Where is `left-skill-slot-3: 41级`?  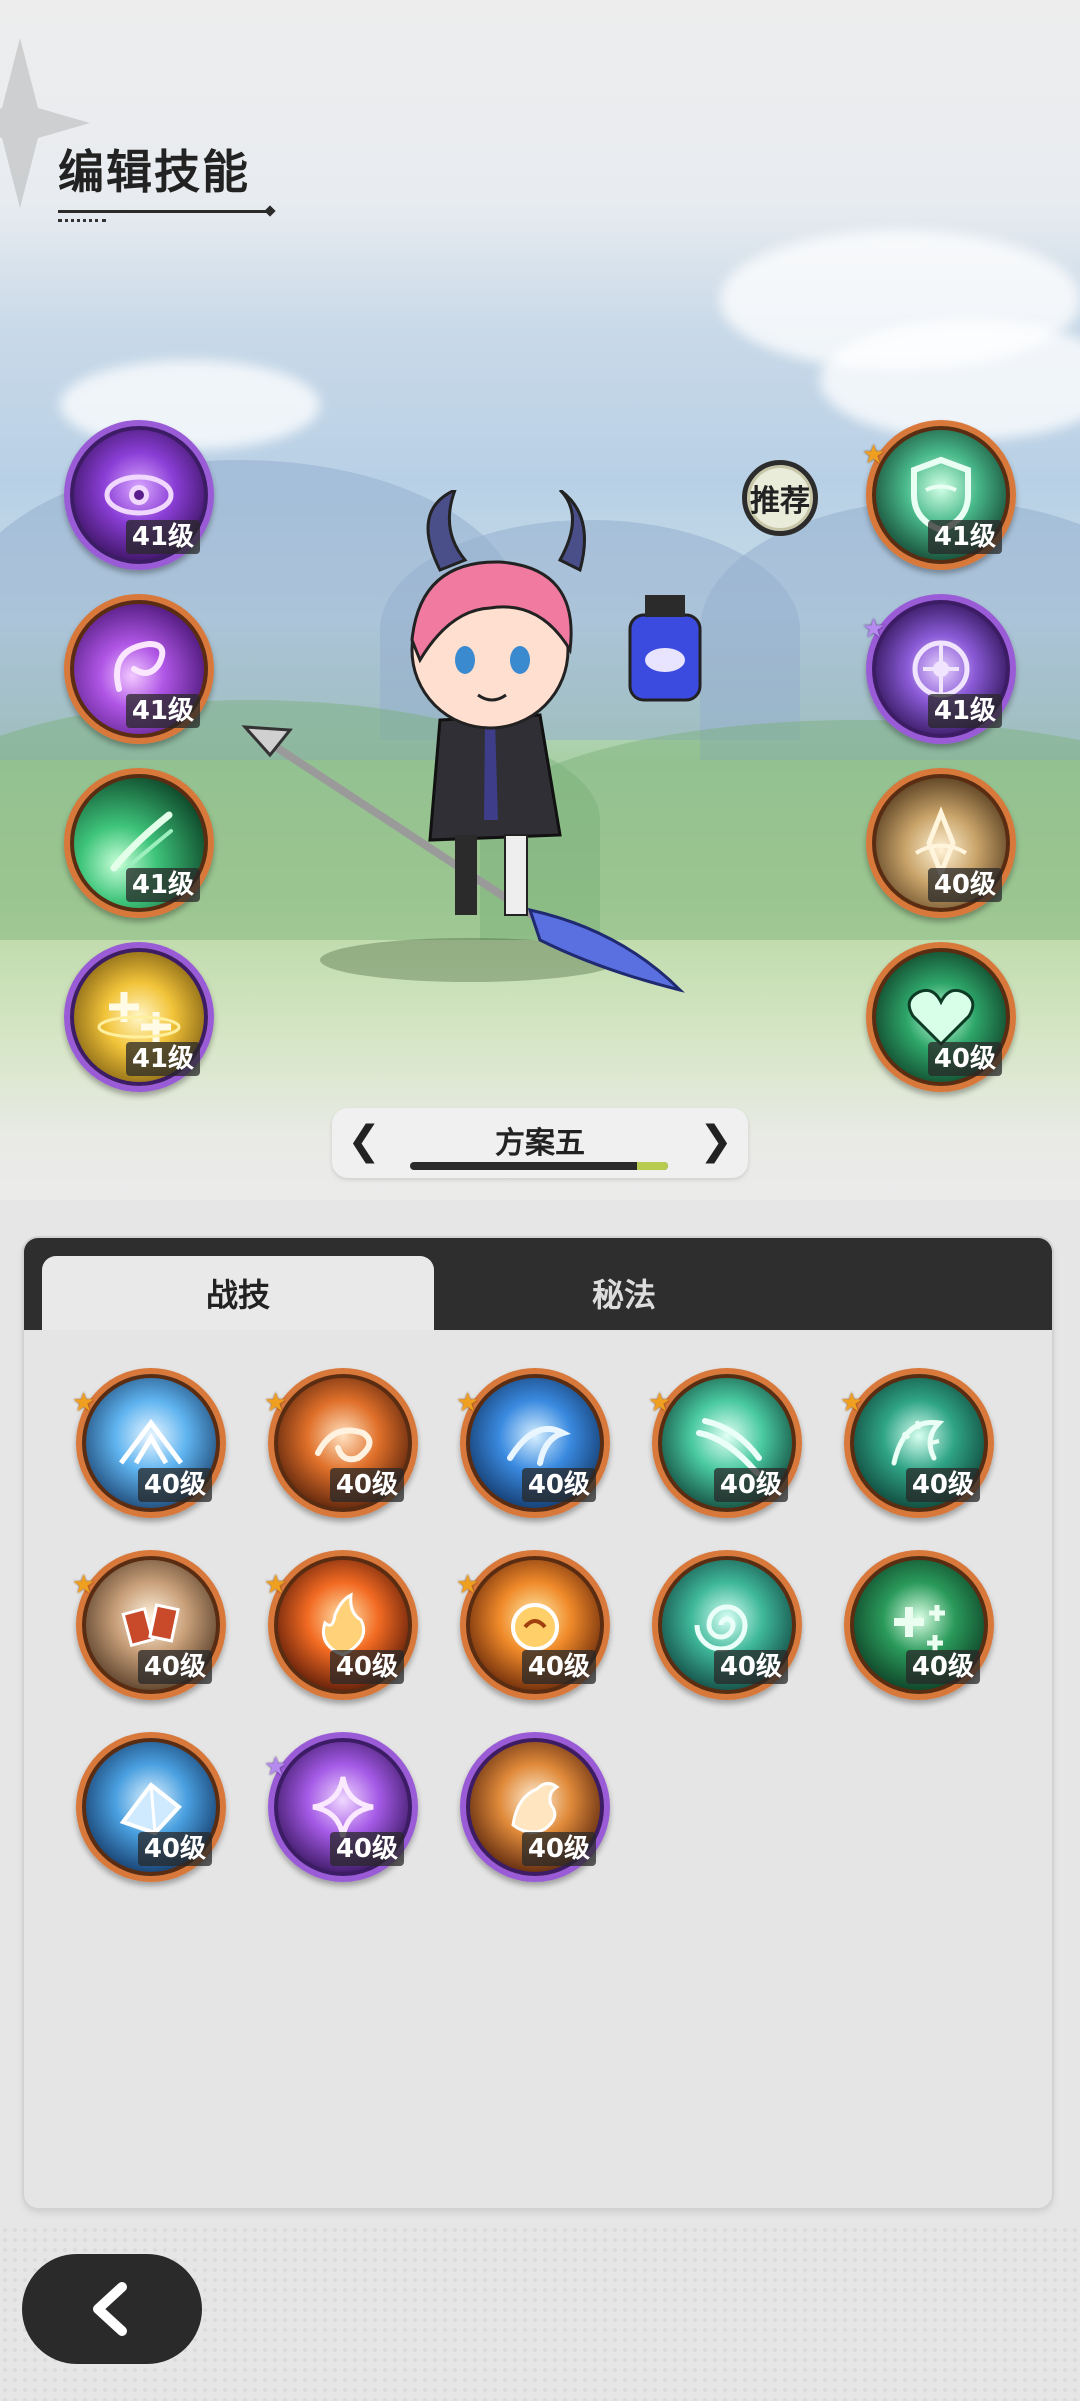 left-skill-slot-3: 41级 is located at coordinates (139, 843).